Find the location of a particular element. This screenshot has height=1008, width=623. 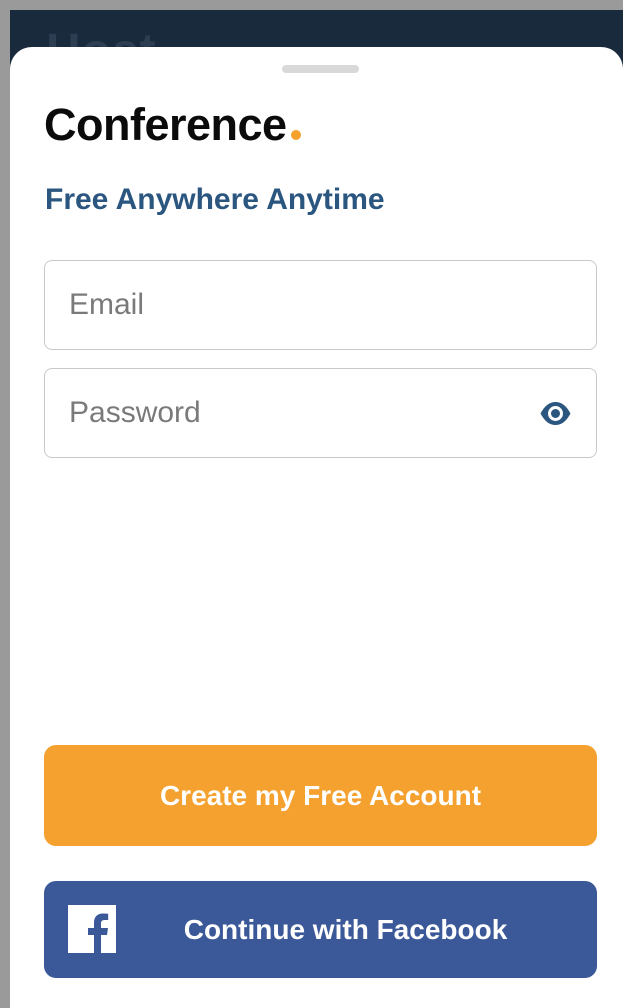

password-field is located at coordinates (320, 413).